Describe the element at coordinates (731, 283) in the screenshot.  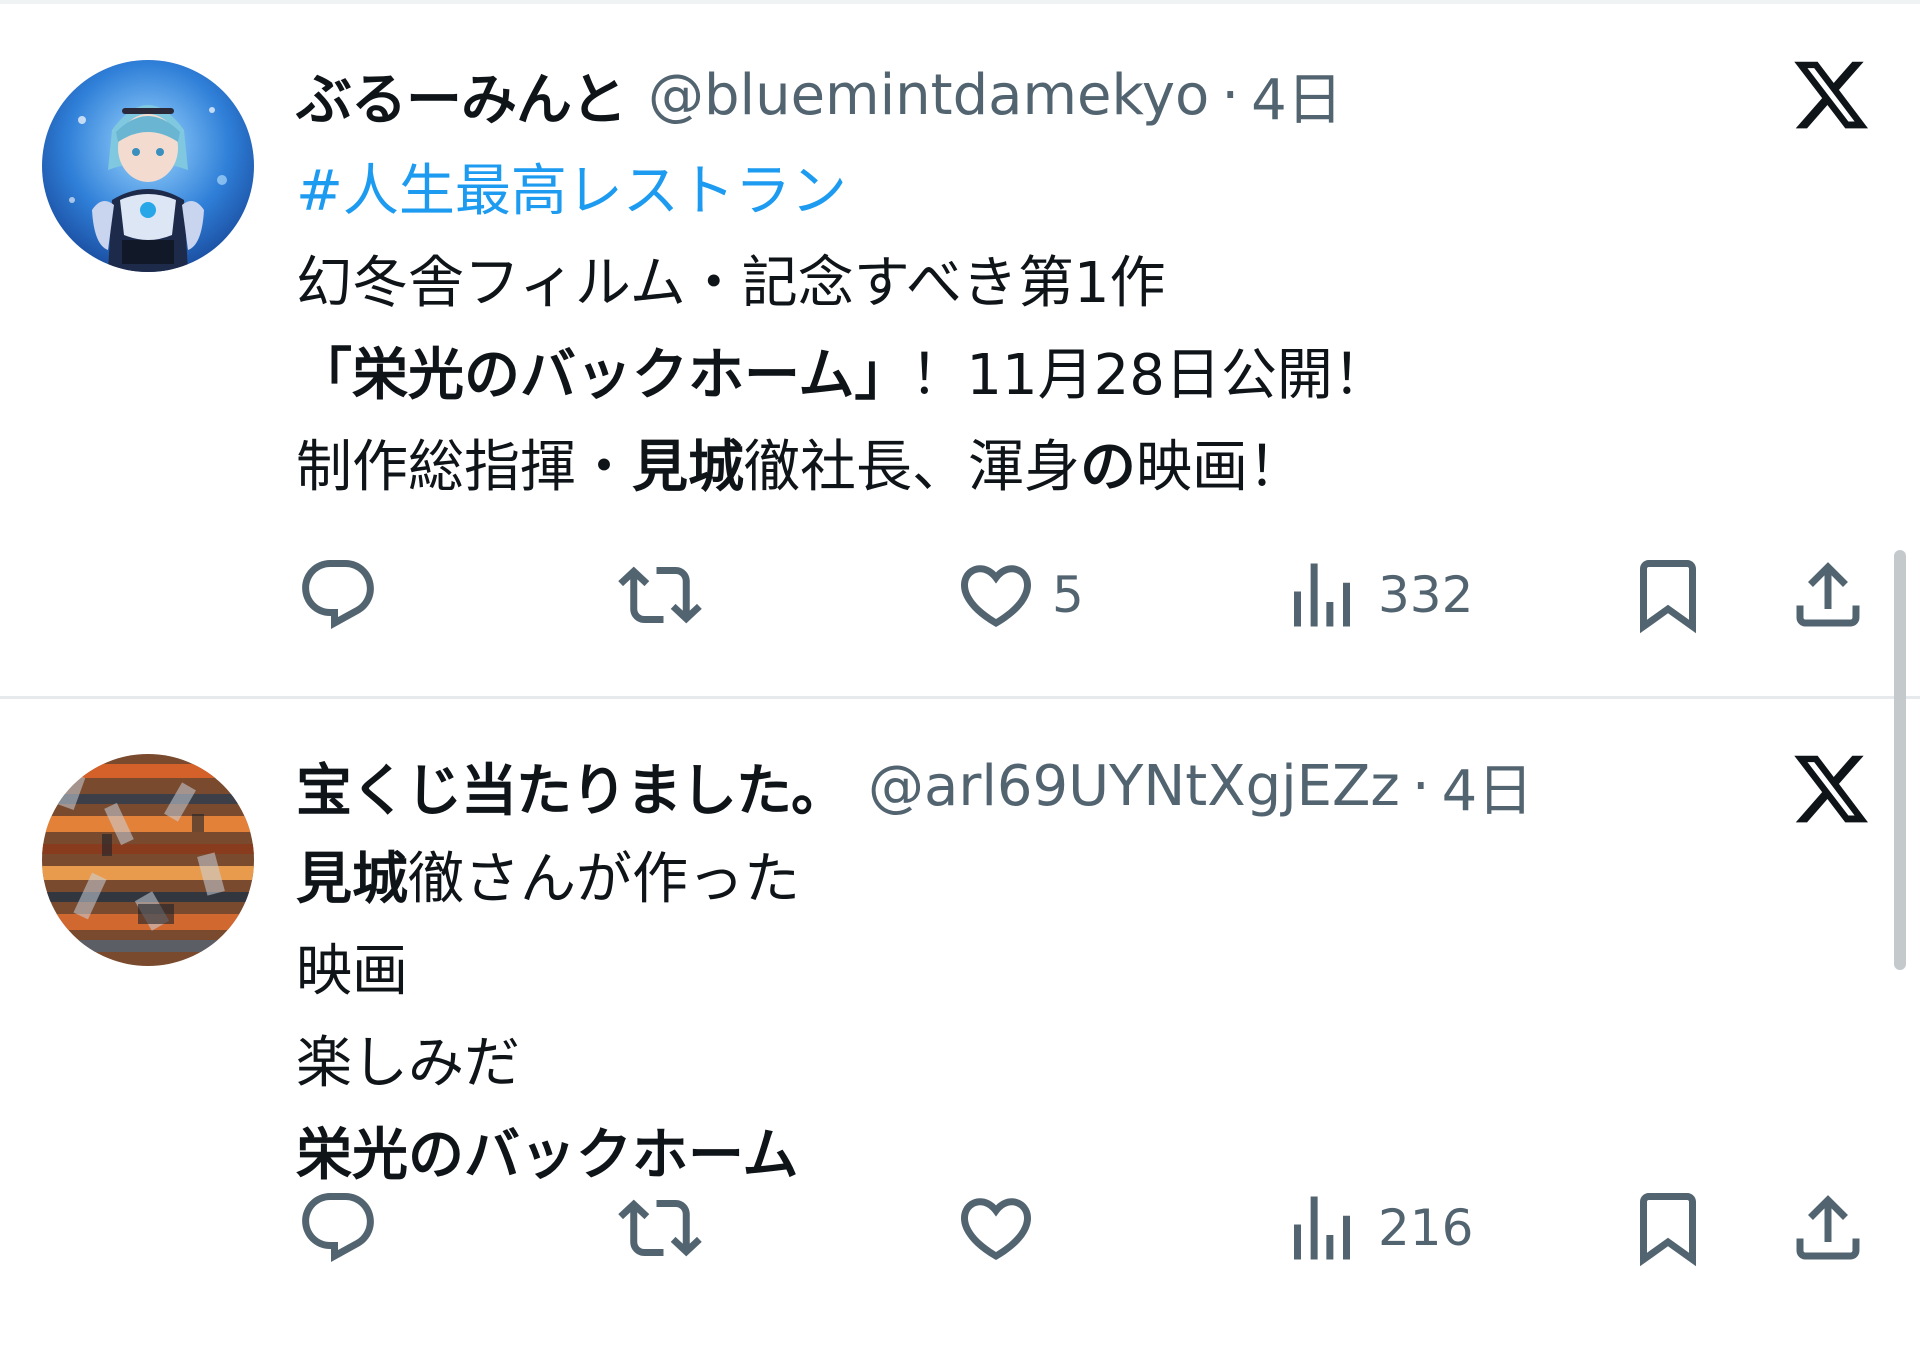
I see `text-segment: 幻冬舎フィルム・記念すべき第1作` at that location.